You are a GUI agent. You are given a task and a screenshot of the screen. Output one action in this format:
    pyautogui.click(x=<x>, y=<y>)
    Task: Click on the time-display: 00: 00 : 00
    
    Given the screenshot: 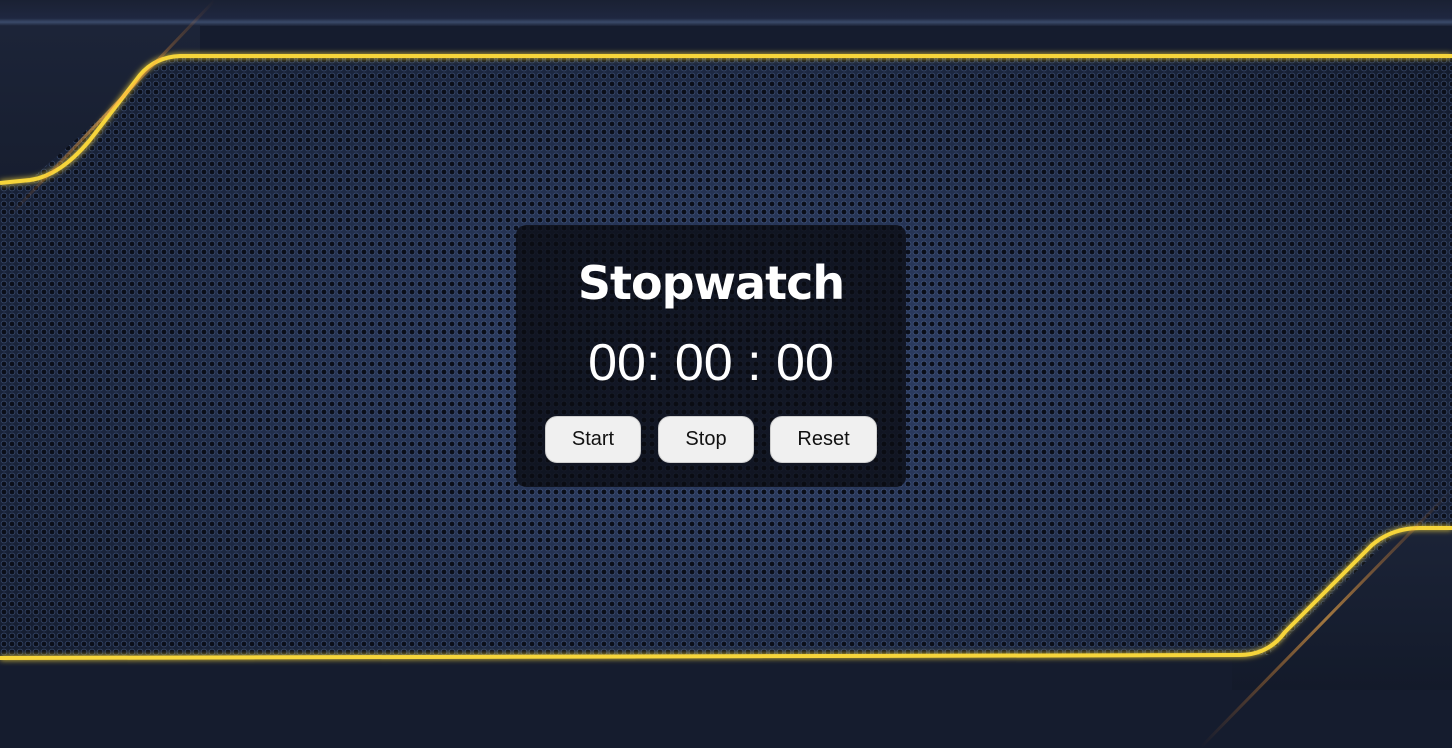 What is the action you would take?
    pyautogui.click(x=711, y=363)
    